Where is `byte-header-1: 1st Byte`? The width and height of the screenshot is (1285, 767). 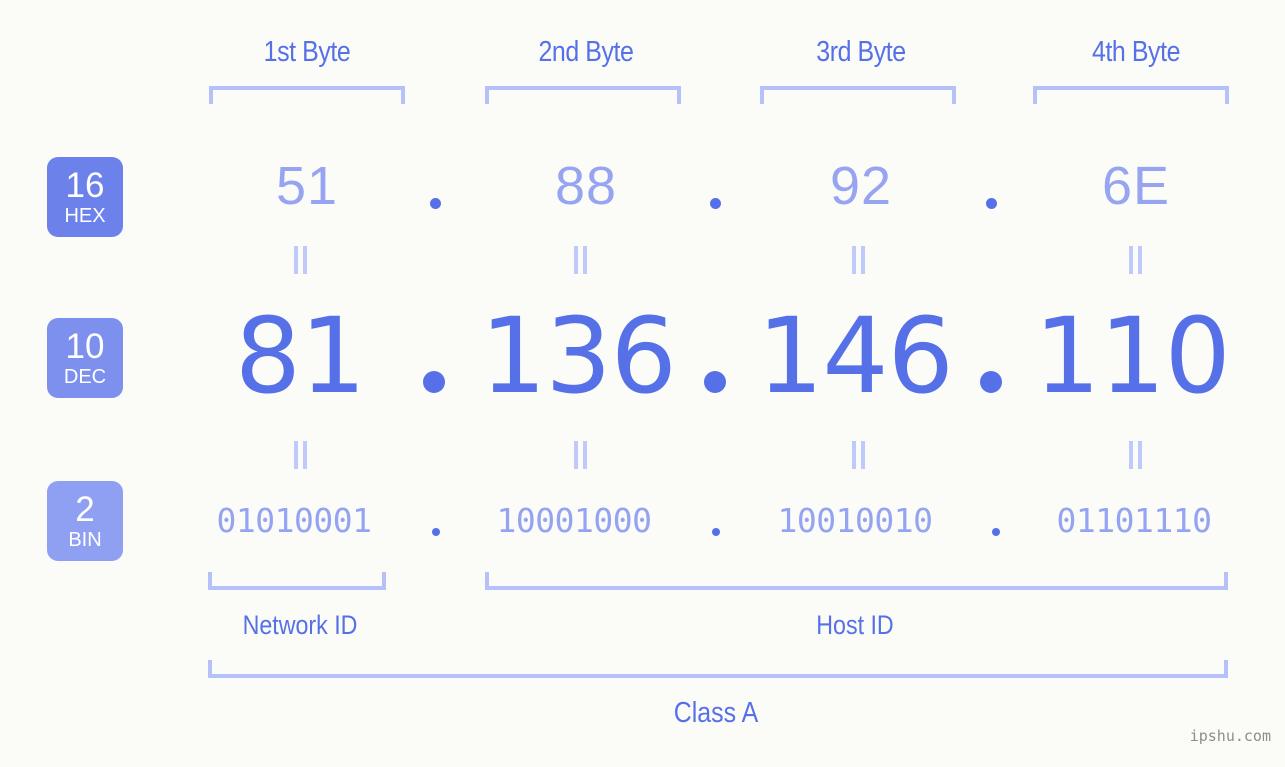
byte-header-1: 1st Byte is located at coordinates (306, 52).